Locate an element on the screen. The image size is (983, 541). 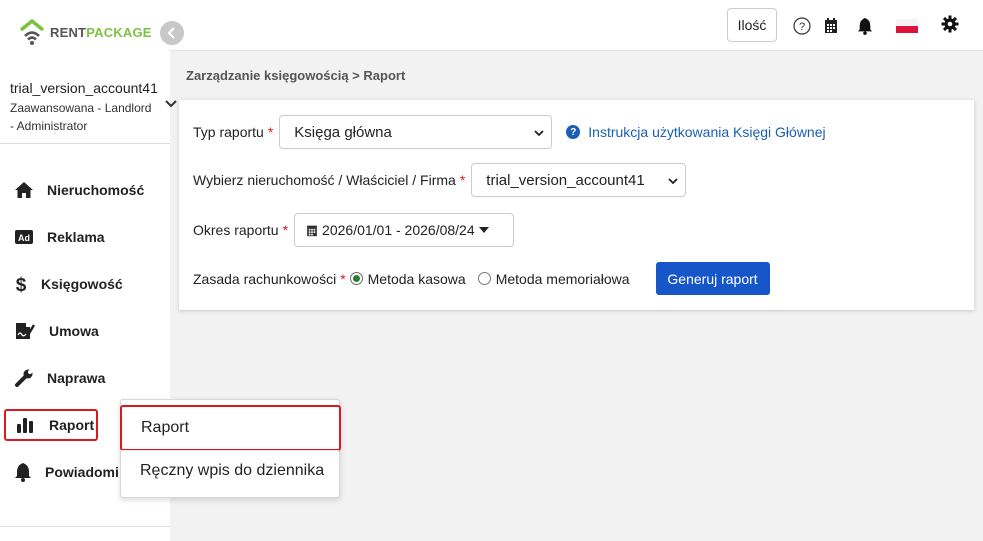
caret-down-icon is located at coordinates (483, 230).